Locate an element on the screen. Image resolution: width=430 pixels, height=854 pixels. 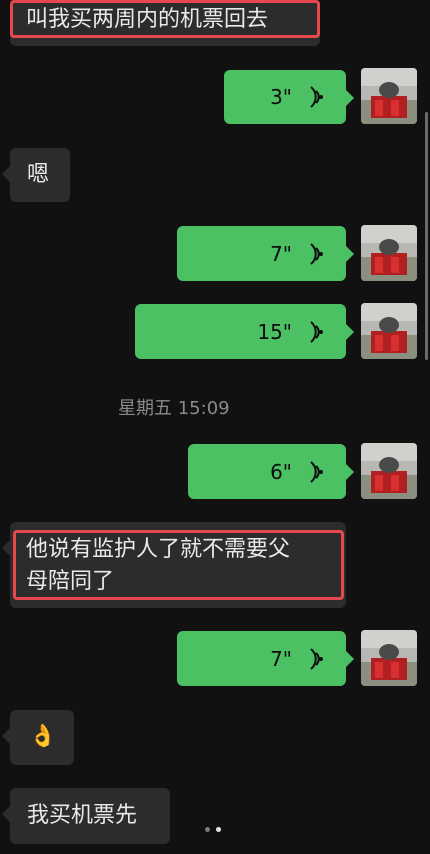
voice-duration: 6" is located at coordinates (281, 471).